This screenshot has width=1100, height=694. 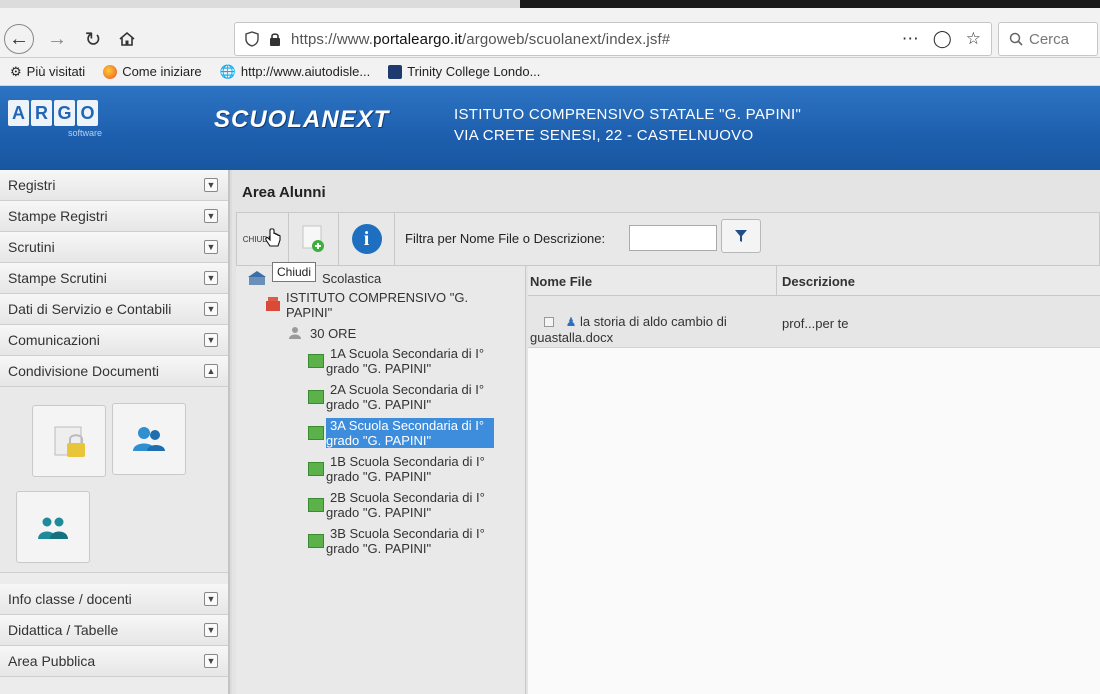 I want to click on lock-icon, so click(x=275, y=39).